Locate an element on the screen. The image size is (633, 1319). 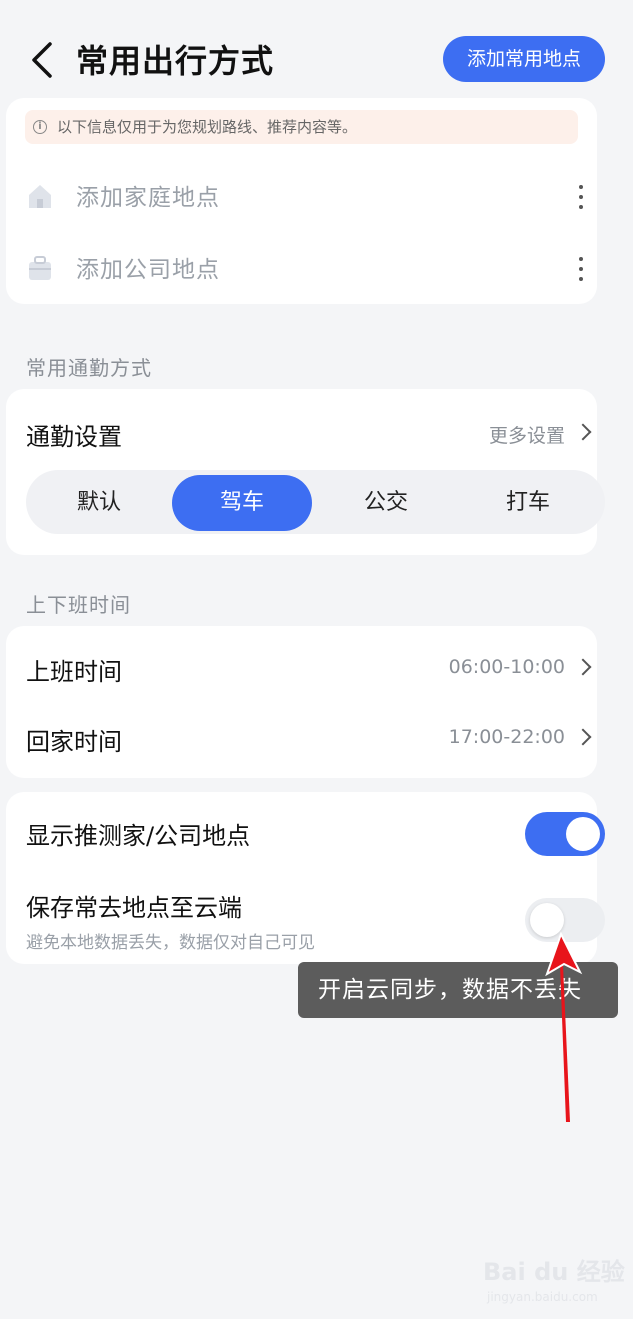
watermark-logo: Bai du 经验 is located at coordinates (554, 1272).